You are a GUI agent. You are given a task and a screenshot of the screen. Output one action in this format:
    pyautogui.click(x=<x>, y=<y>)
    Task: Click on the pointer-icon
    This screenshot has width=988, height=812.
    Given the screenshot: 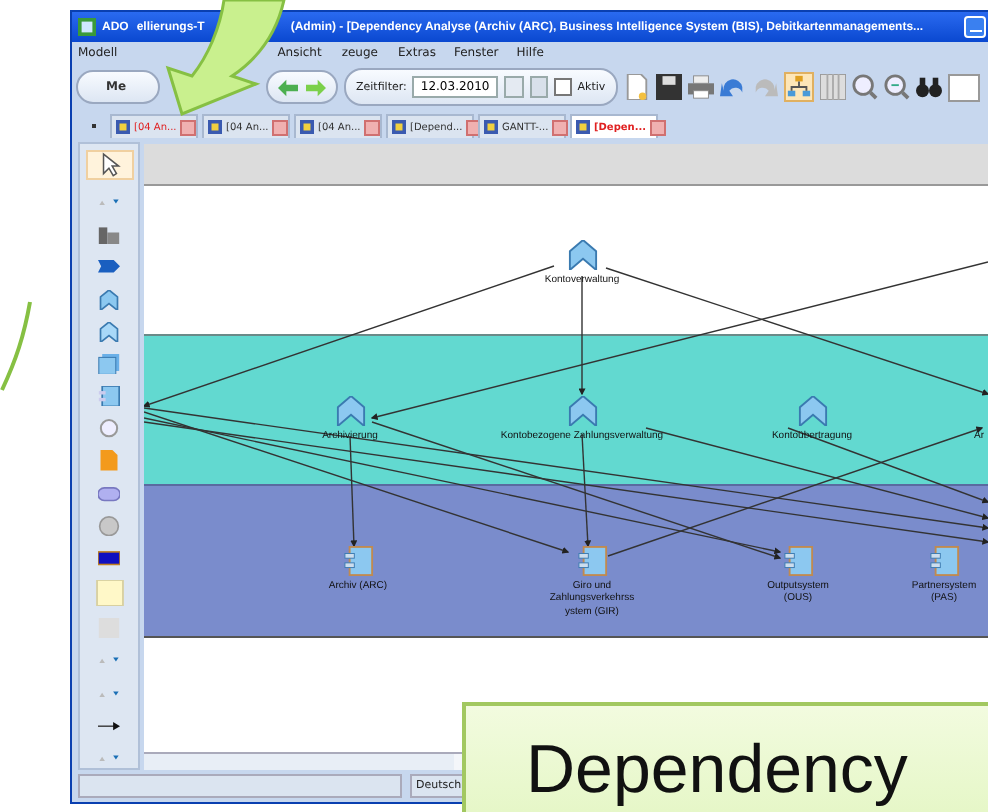 What is the action you would take?
    pyautogui.click(x=109, y=165)
    